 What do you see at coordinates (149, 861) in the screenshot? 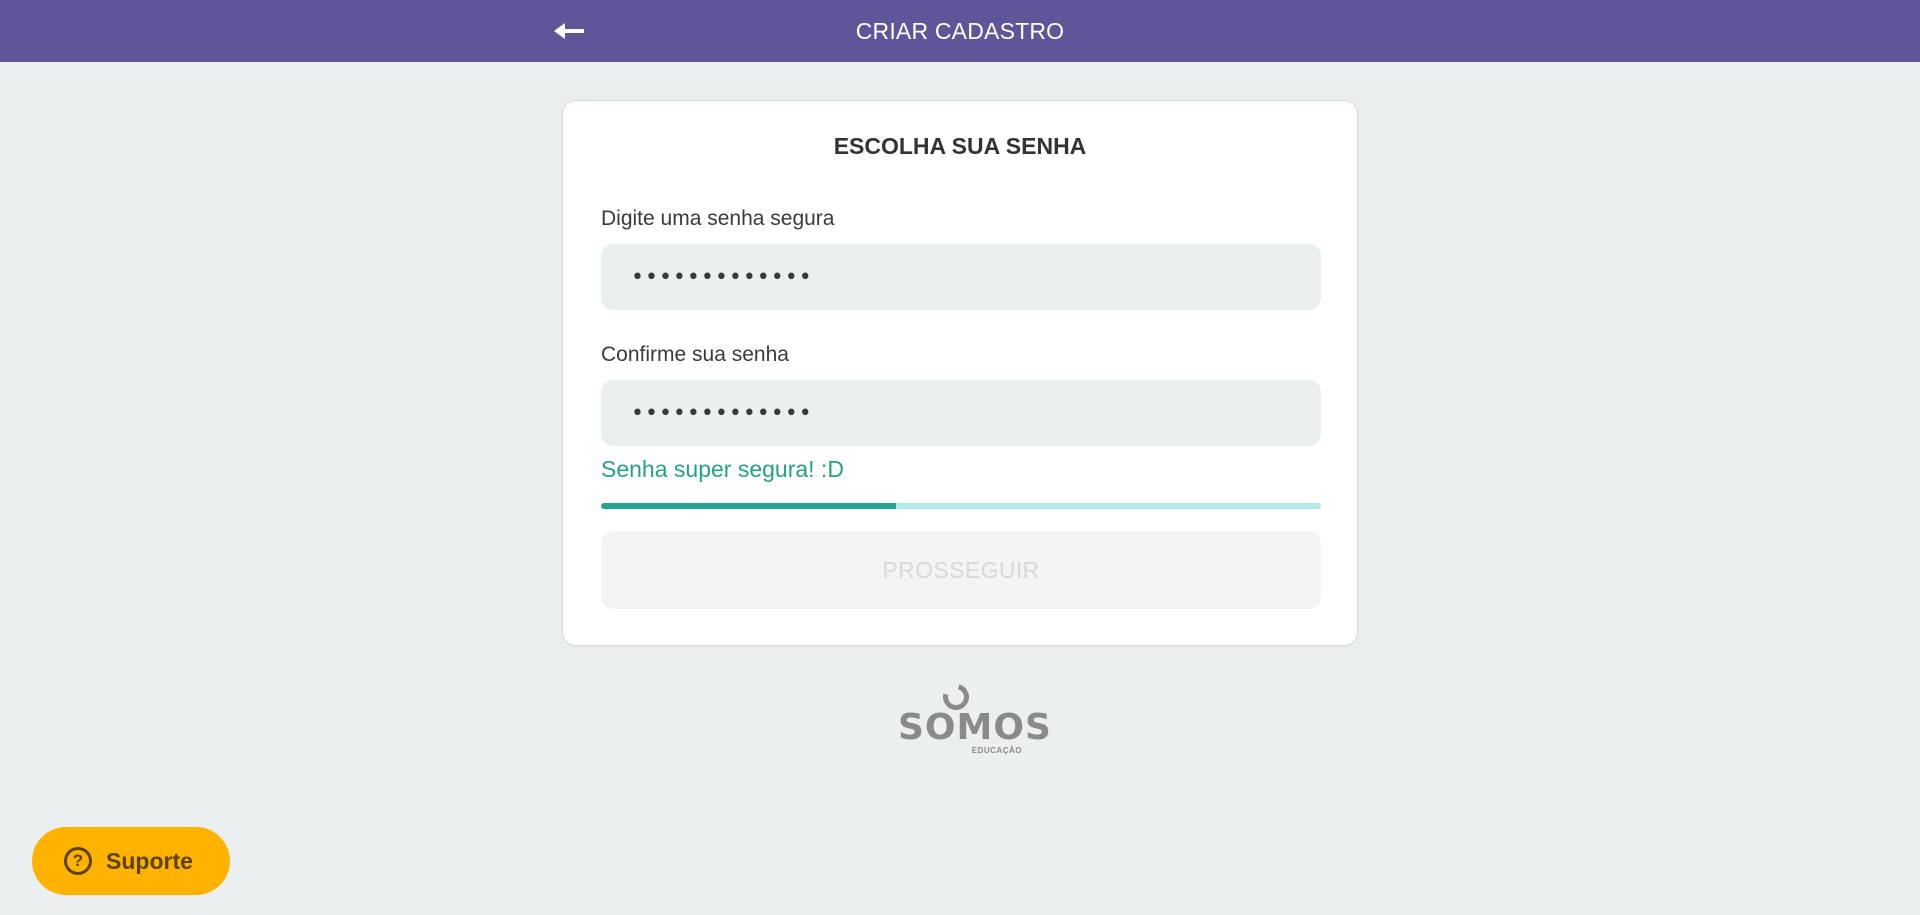
I see `support-label: Suporte` at bounding box center [149, 861].